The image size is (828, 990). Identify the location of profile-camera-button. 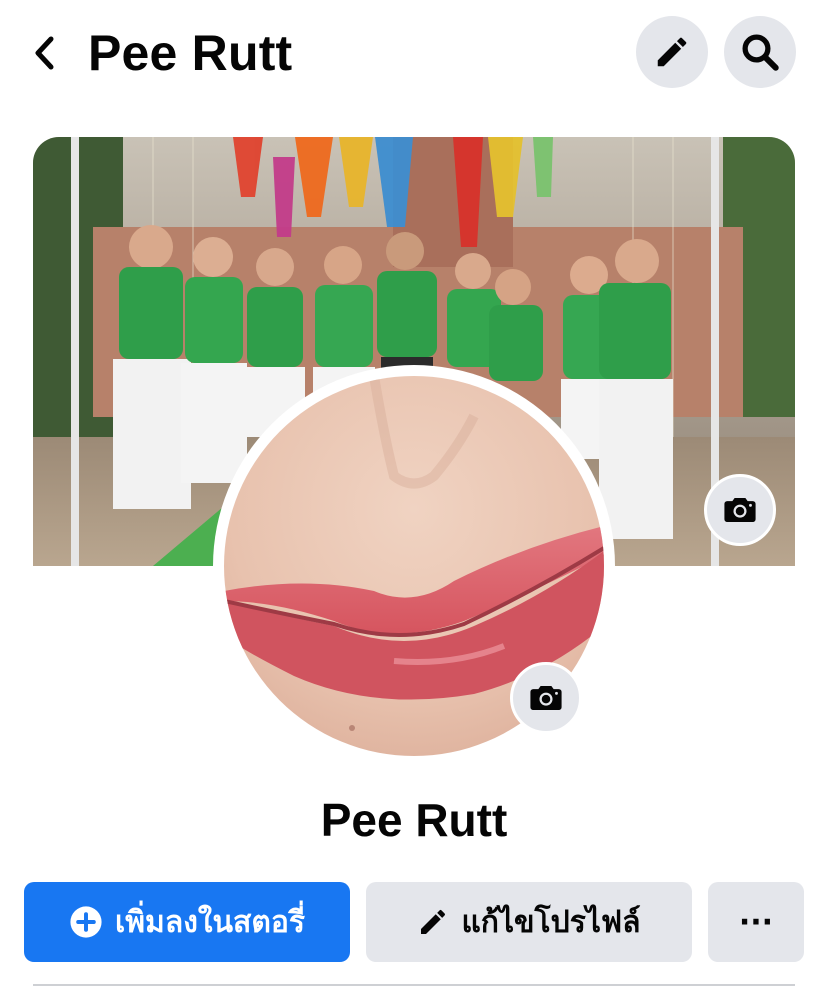
(546, 698).